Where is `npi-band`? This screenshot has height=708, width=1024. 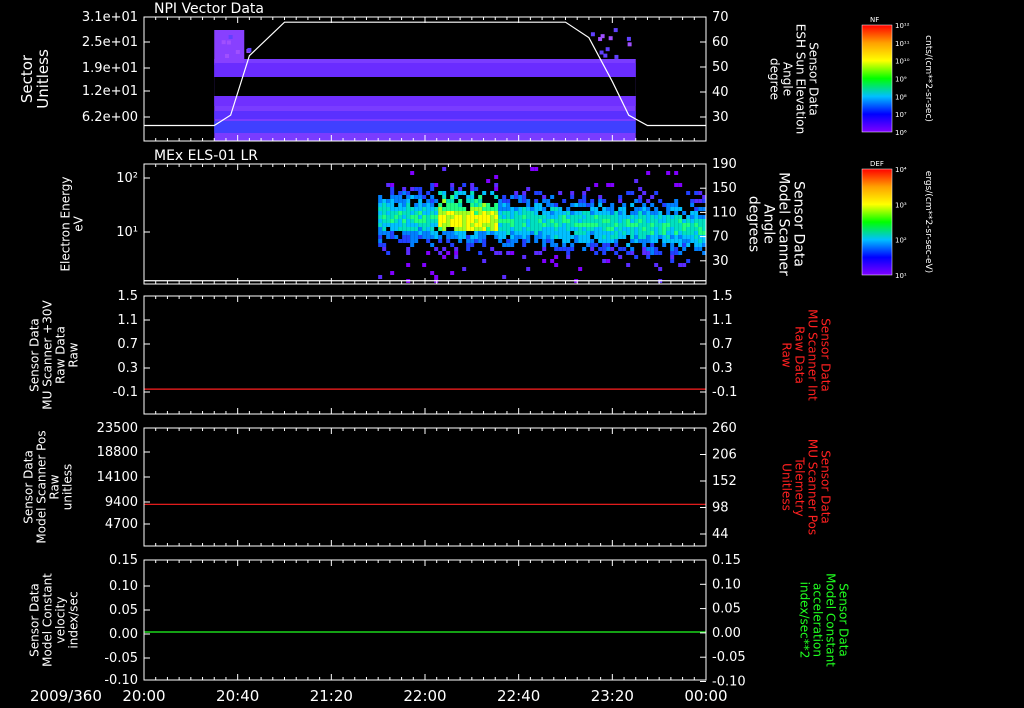 npi-band is located at coordinates (425, 101).